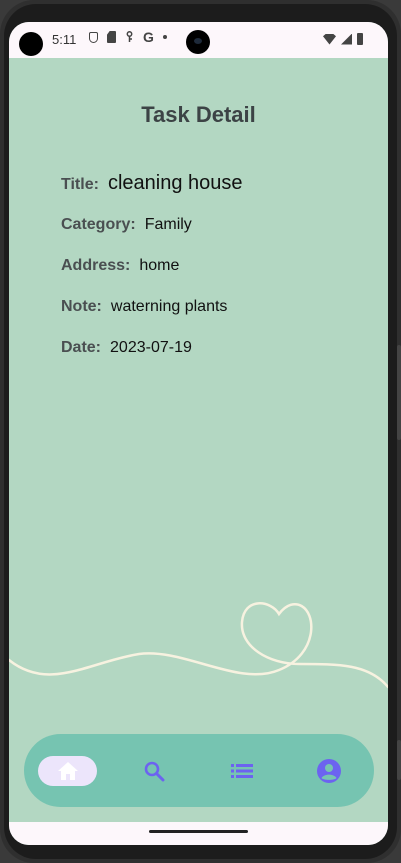  Describe the element at coordinates (399, 760) in the screenshot. I see `power-button` at that location.